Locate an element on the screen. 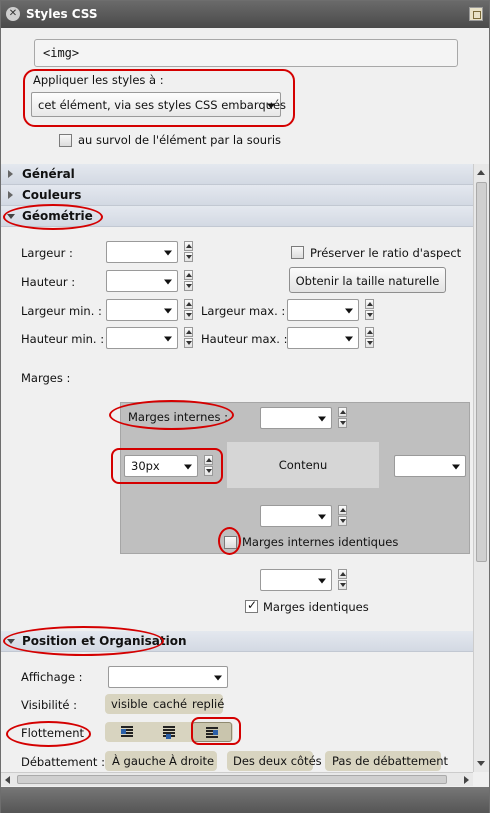 This screenshot has height=813, width=490. max-height-label: Hauteur max. : is located at coordinates (244, 339).